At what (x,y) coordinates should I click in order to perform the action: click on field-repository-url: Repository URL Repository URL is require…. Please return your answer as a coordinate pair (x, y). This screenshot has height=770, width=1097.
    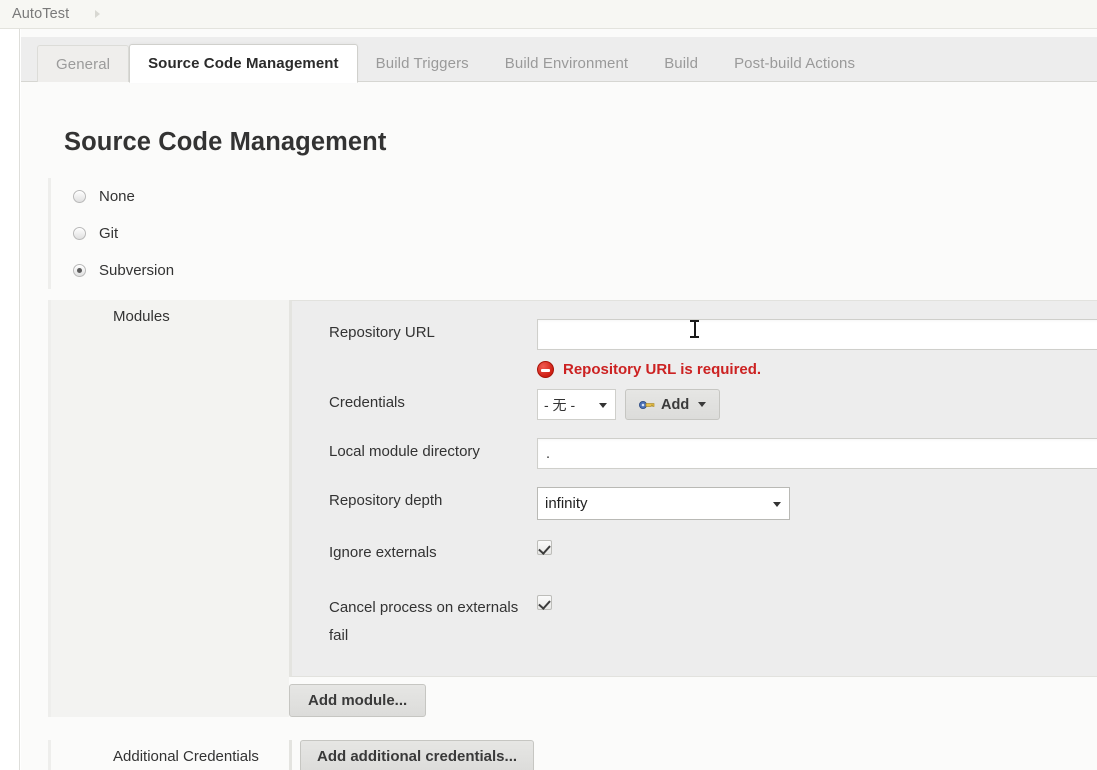
    Looking at the image, I should click on (694, 354).